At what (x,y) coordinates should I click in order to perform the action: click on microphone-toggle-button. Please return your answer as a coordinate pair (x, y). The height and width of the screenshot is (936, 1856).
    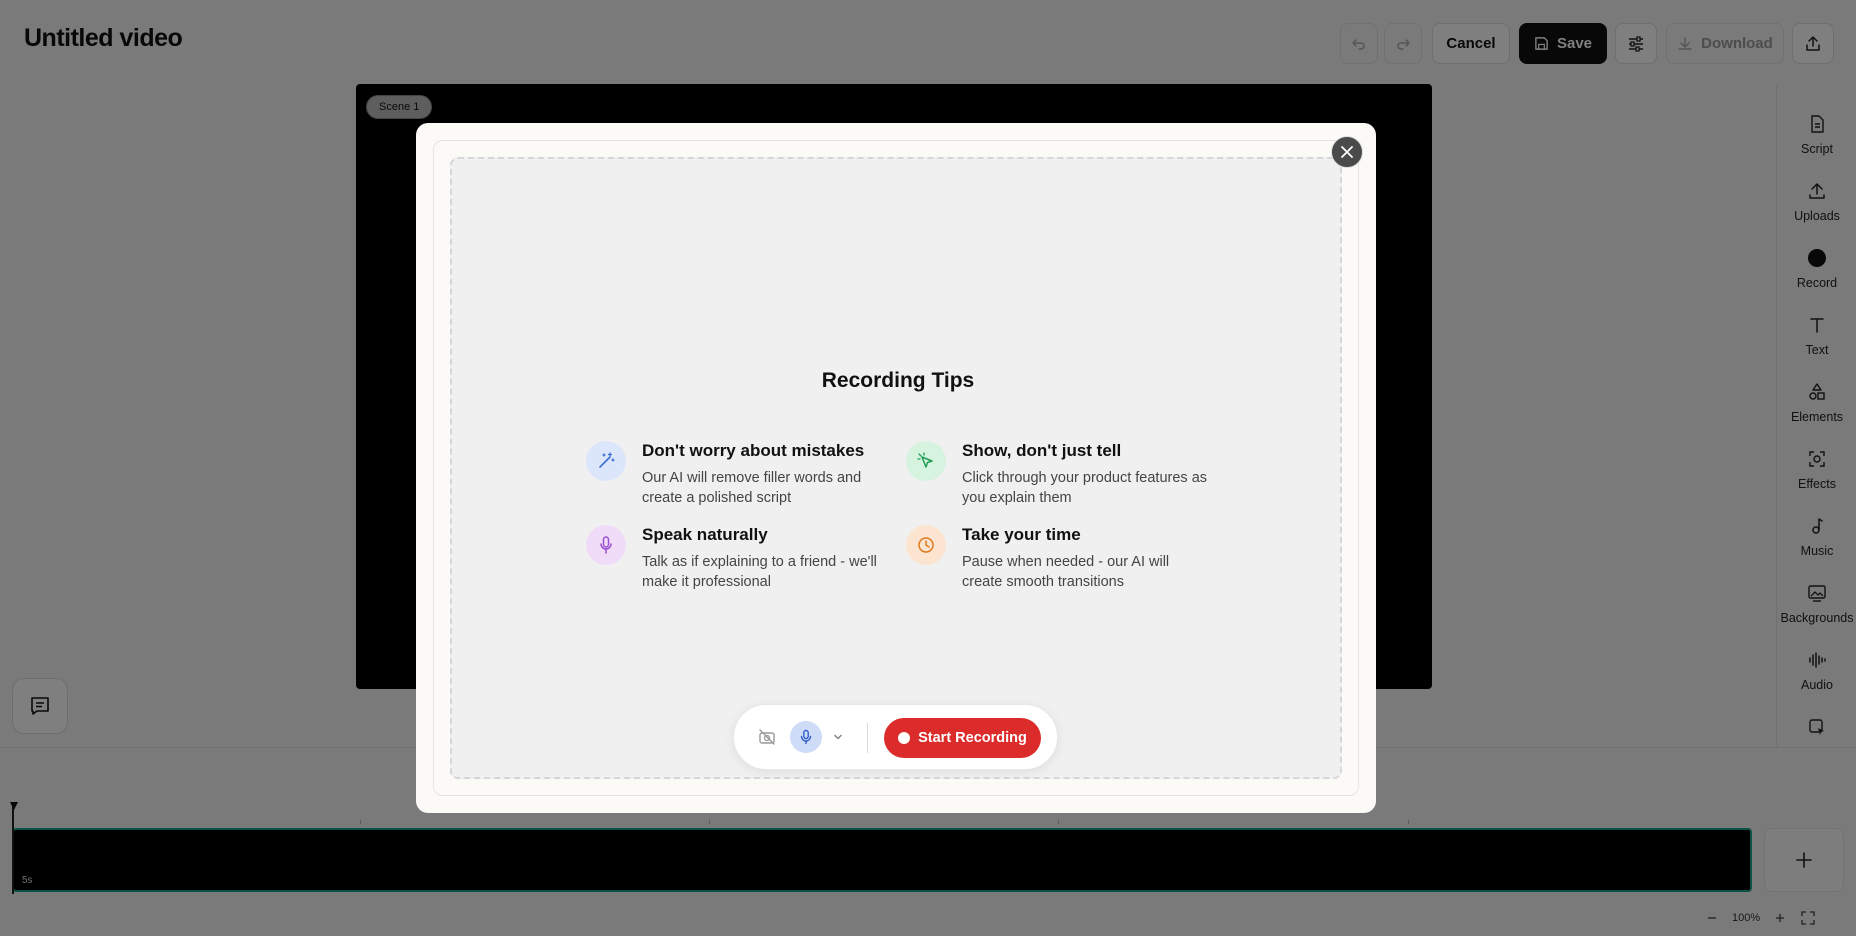
    Looking at the image, I should click on (806, 737).